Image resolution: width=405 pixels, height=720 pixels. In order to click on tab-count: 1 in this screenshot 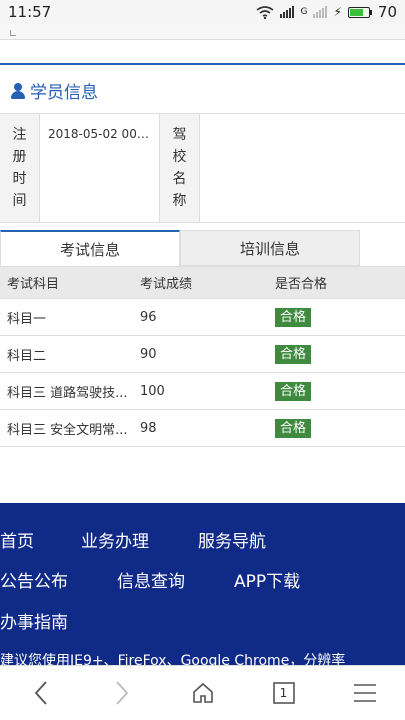, I will do `click(283, 693)`.